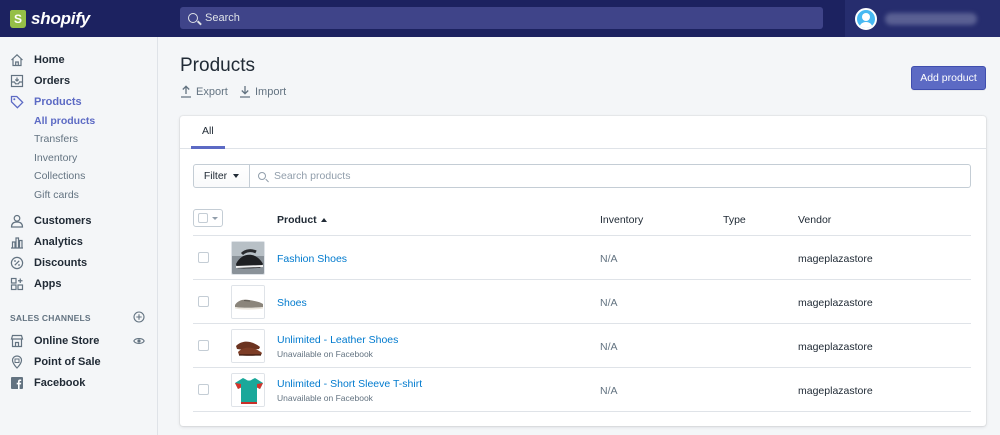 The width and height of the screenshot is (1000, 435). What do you see at coordinates (64, 122) in the screenshot?
I see `sidebar-subitem-all-products: All products` at bounding box center [64, 122].